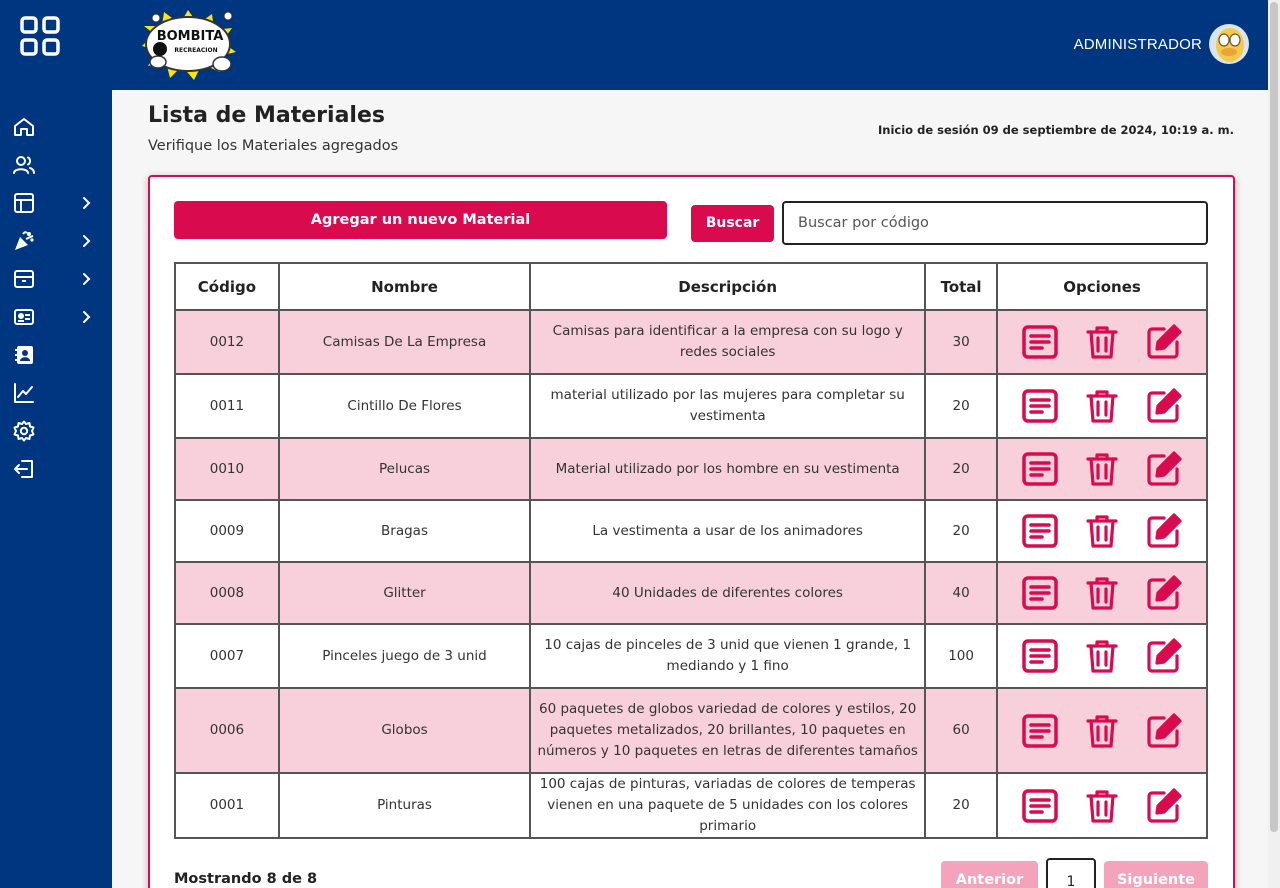 Image resolution: width=1280 pixels, height=888 pixels. What do you see at coordinates (227, 469) in the screenshot?
I see `cell-code: 0010` at bounding box center [227, 469].